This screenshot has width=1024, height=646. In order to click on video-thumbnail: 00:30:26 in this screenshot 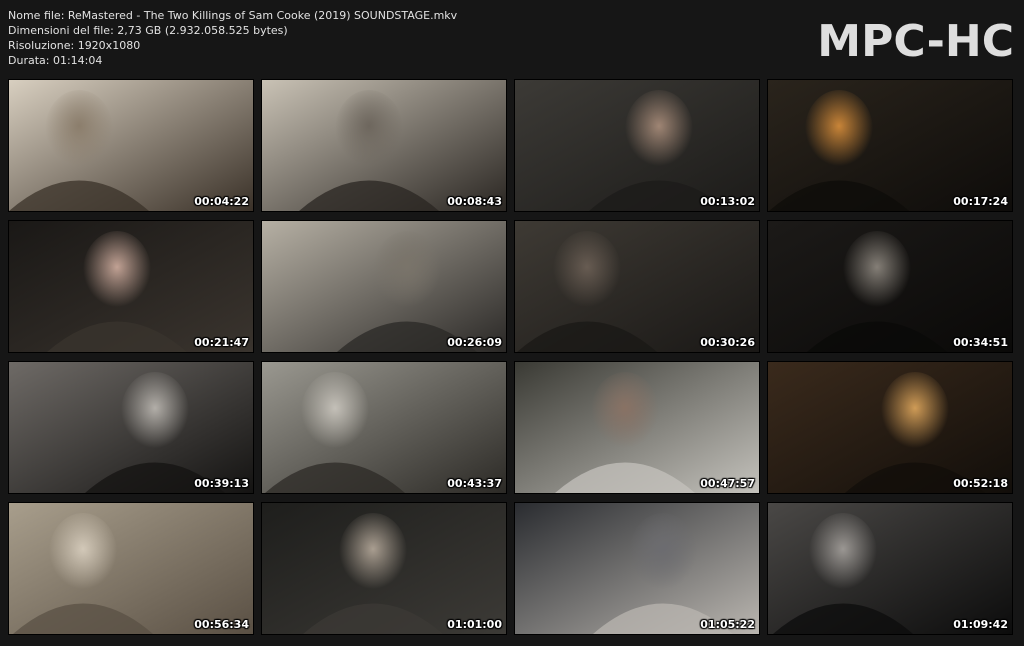, I will do `click(637, 286)`.